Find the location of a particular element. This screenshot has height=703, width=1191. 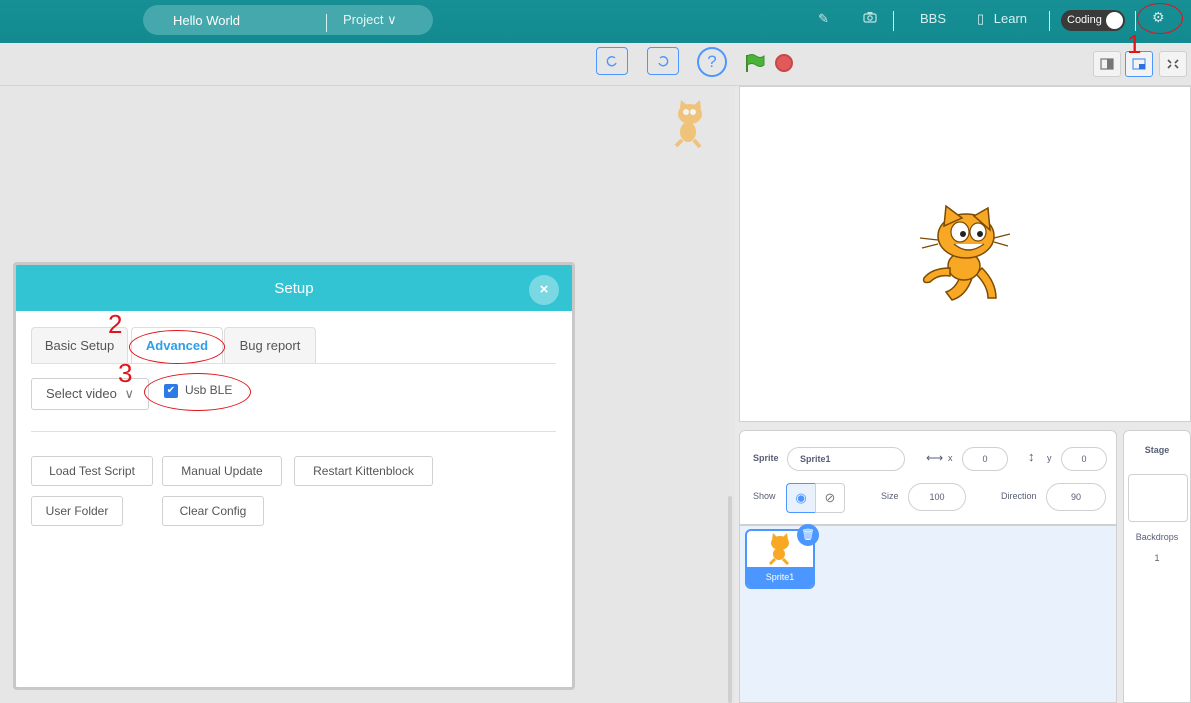

y-input: 0 is located at coordinates (1084, 459).